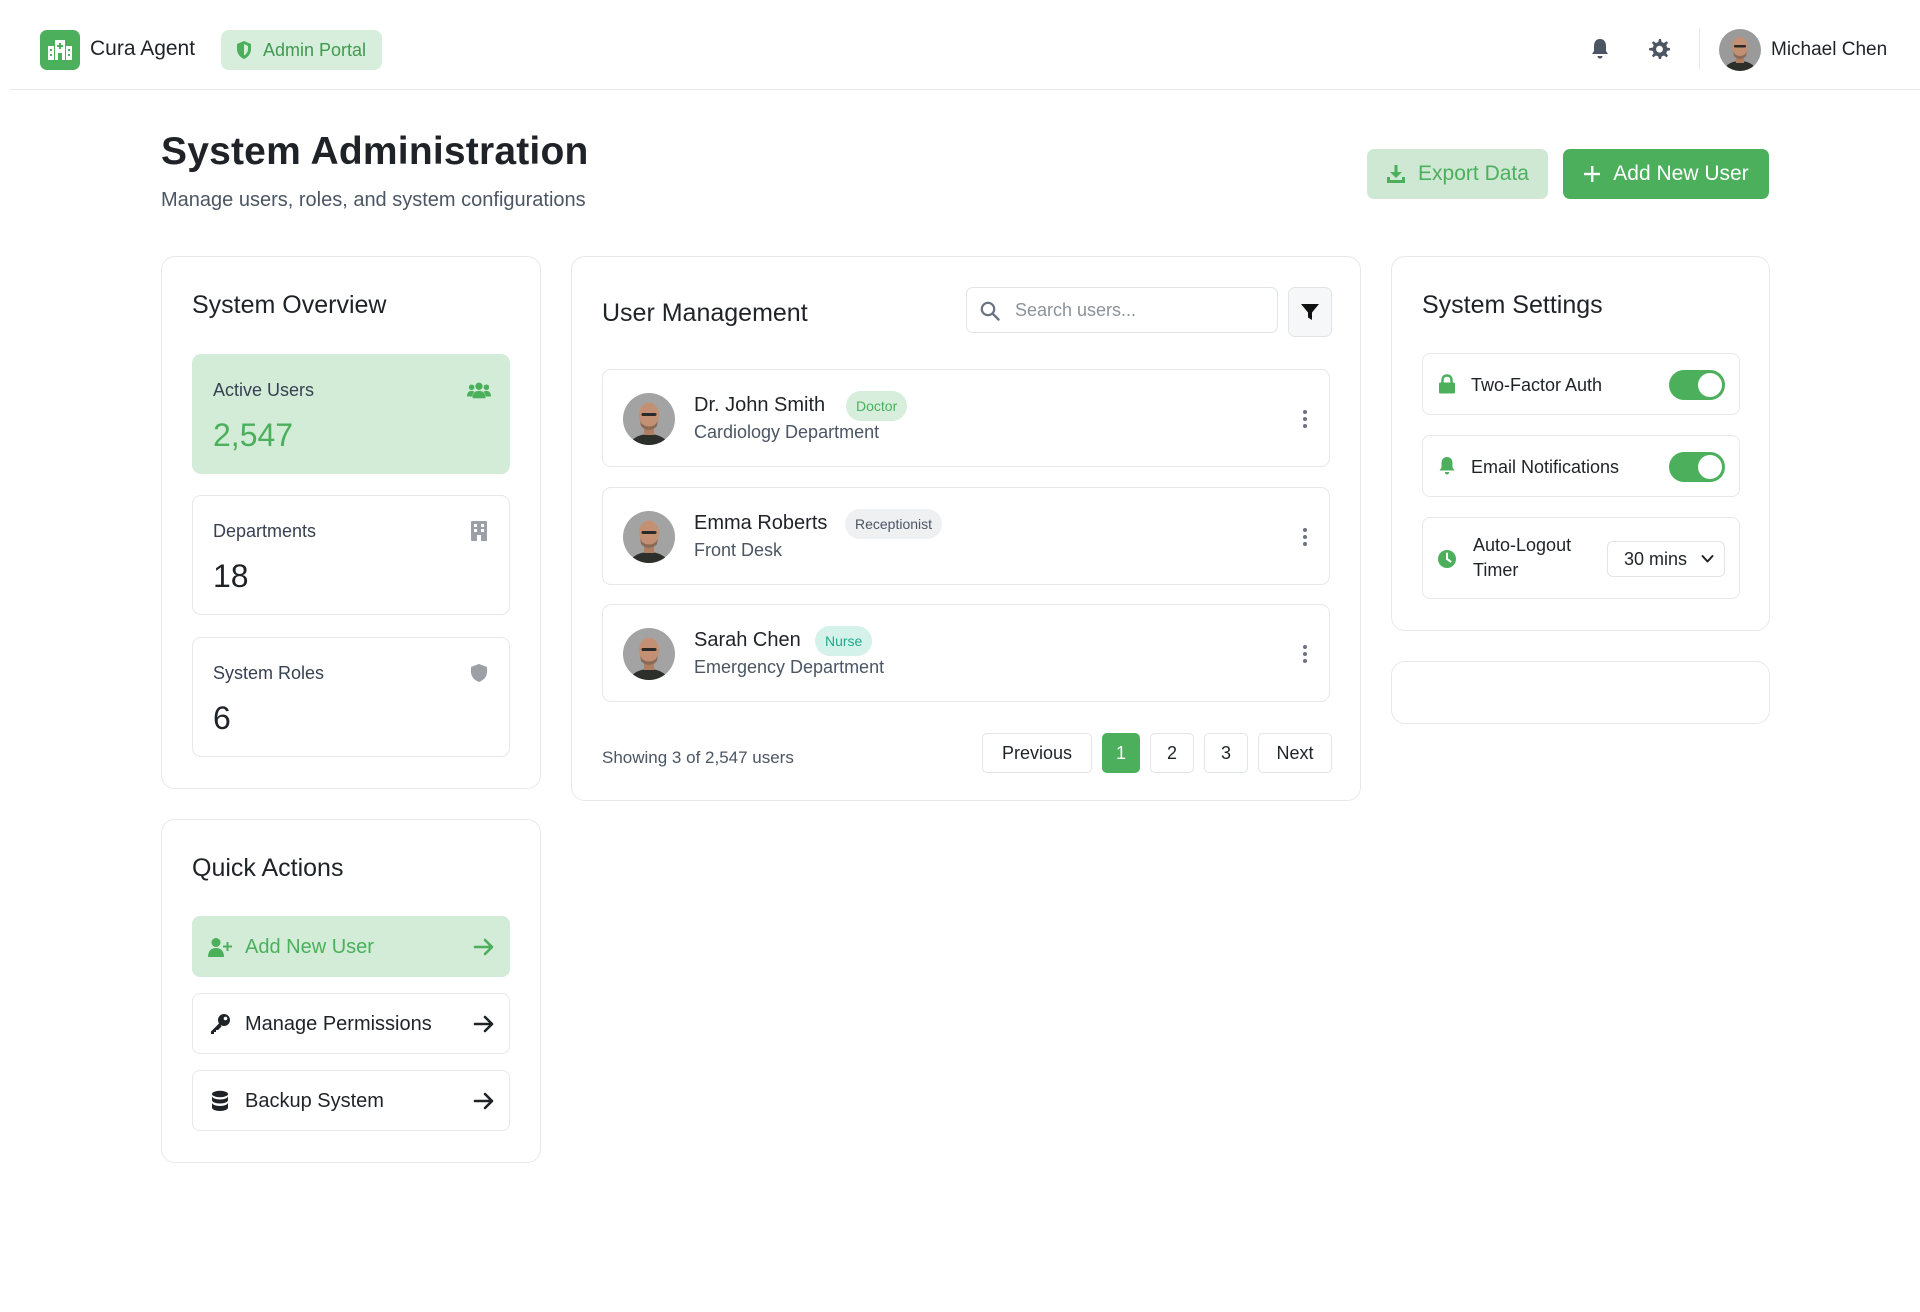 This screenshot has width=1920, height=1312. I want to click on stat-label: Active Users, so click(264, 390).